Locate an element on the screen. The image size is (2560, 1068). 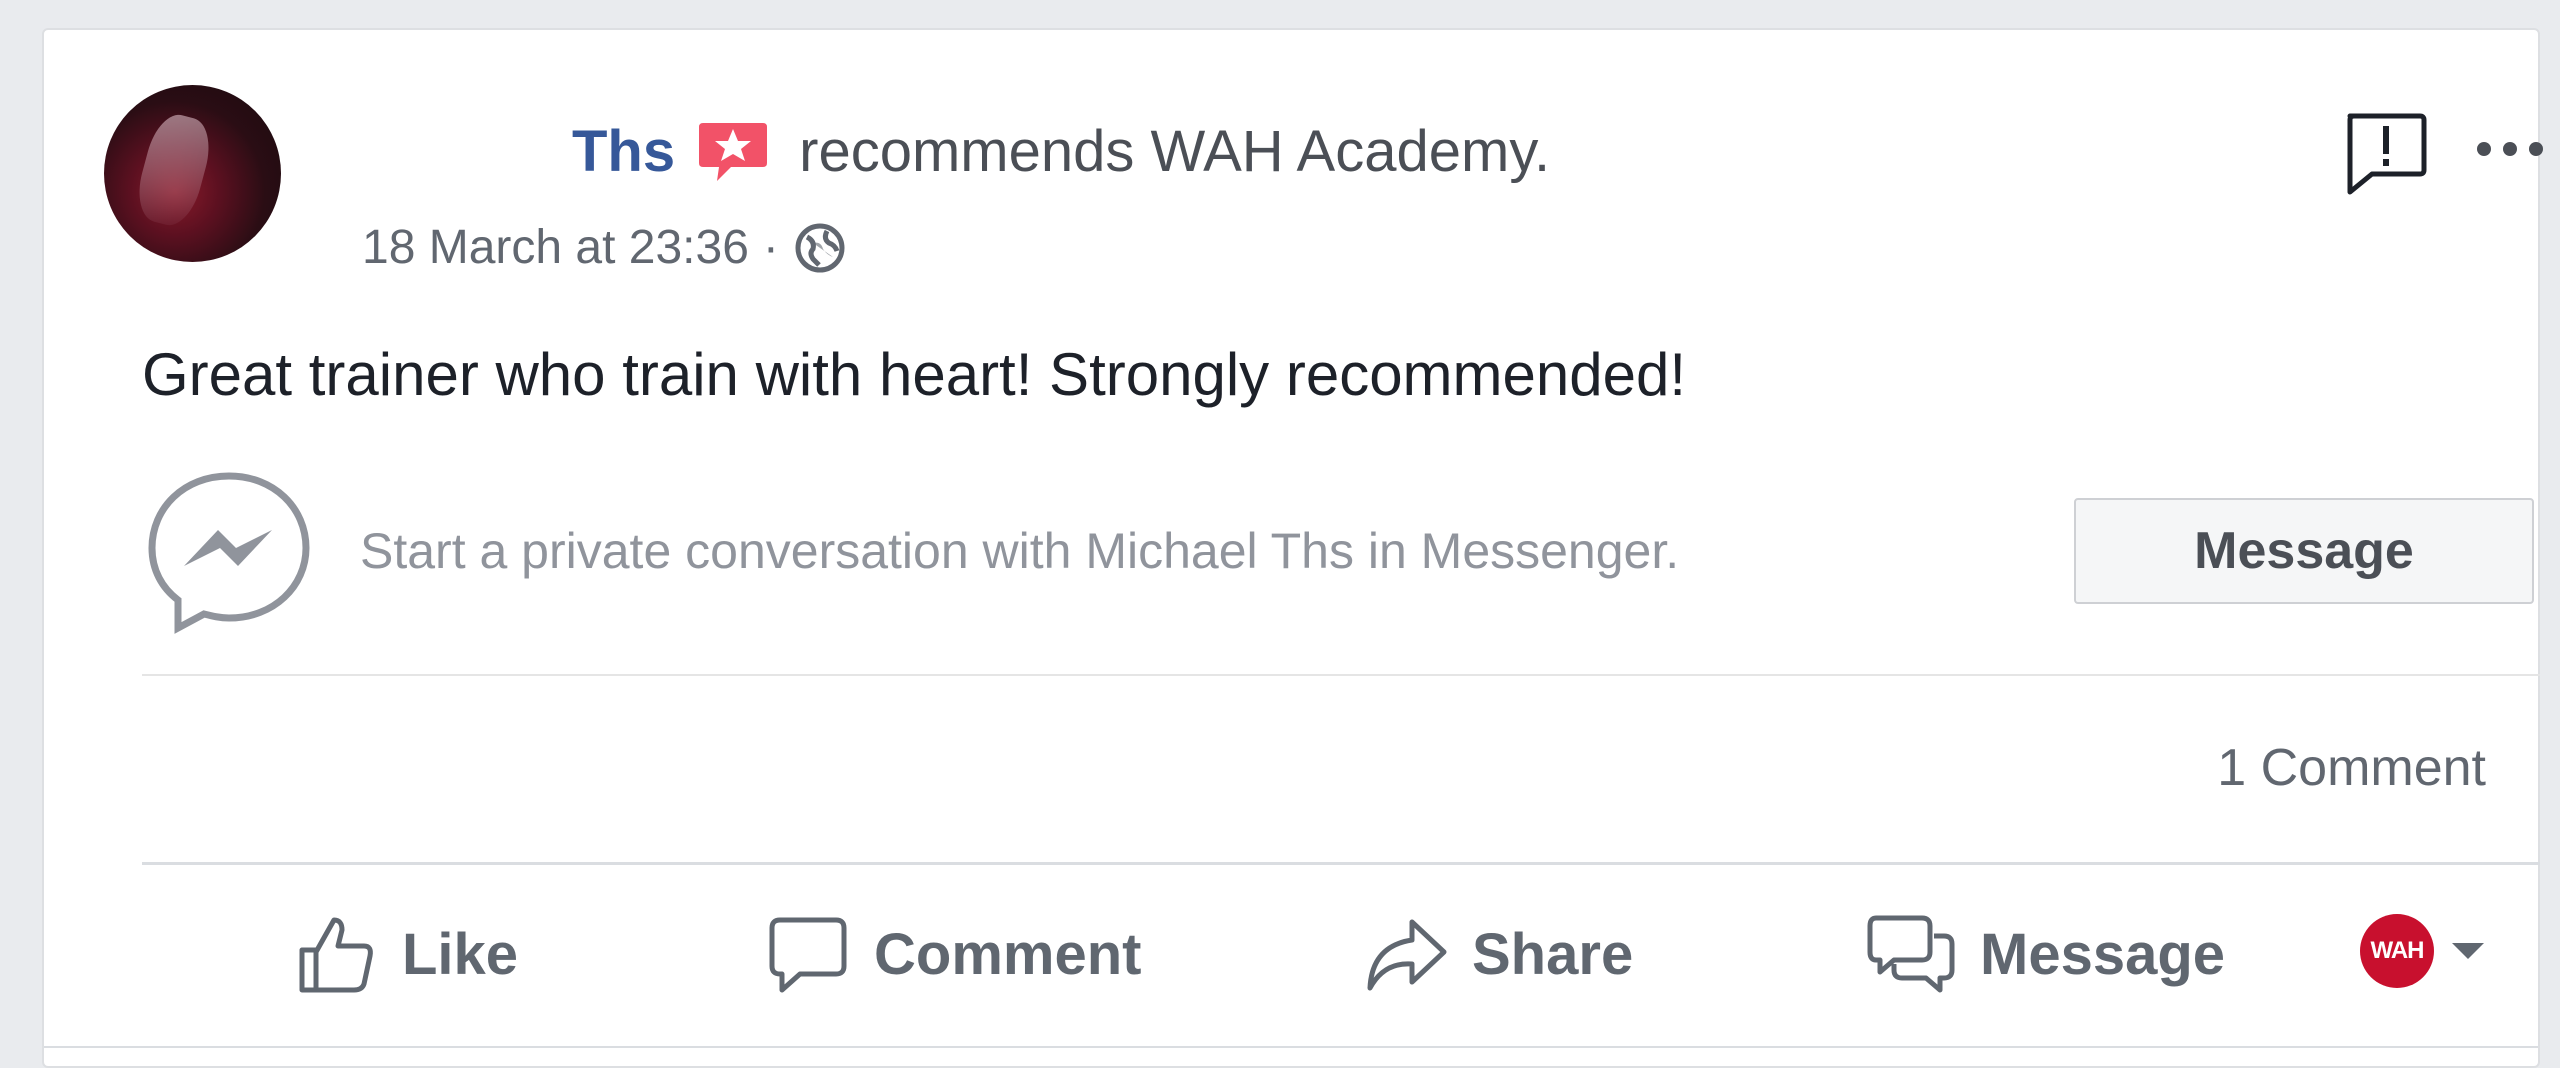
author-avatar is located at coordinates (192, 173).